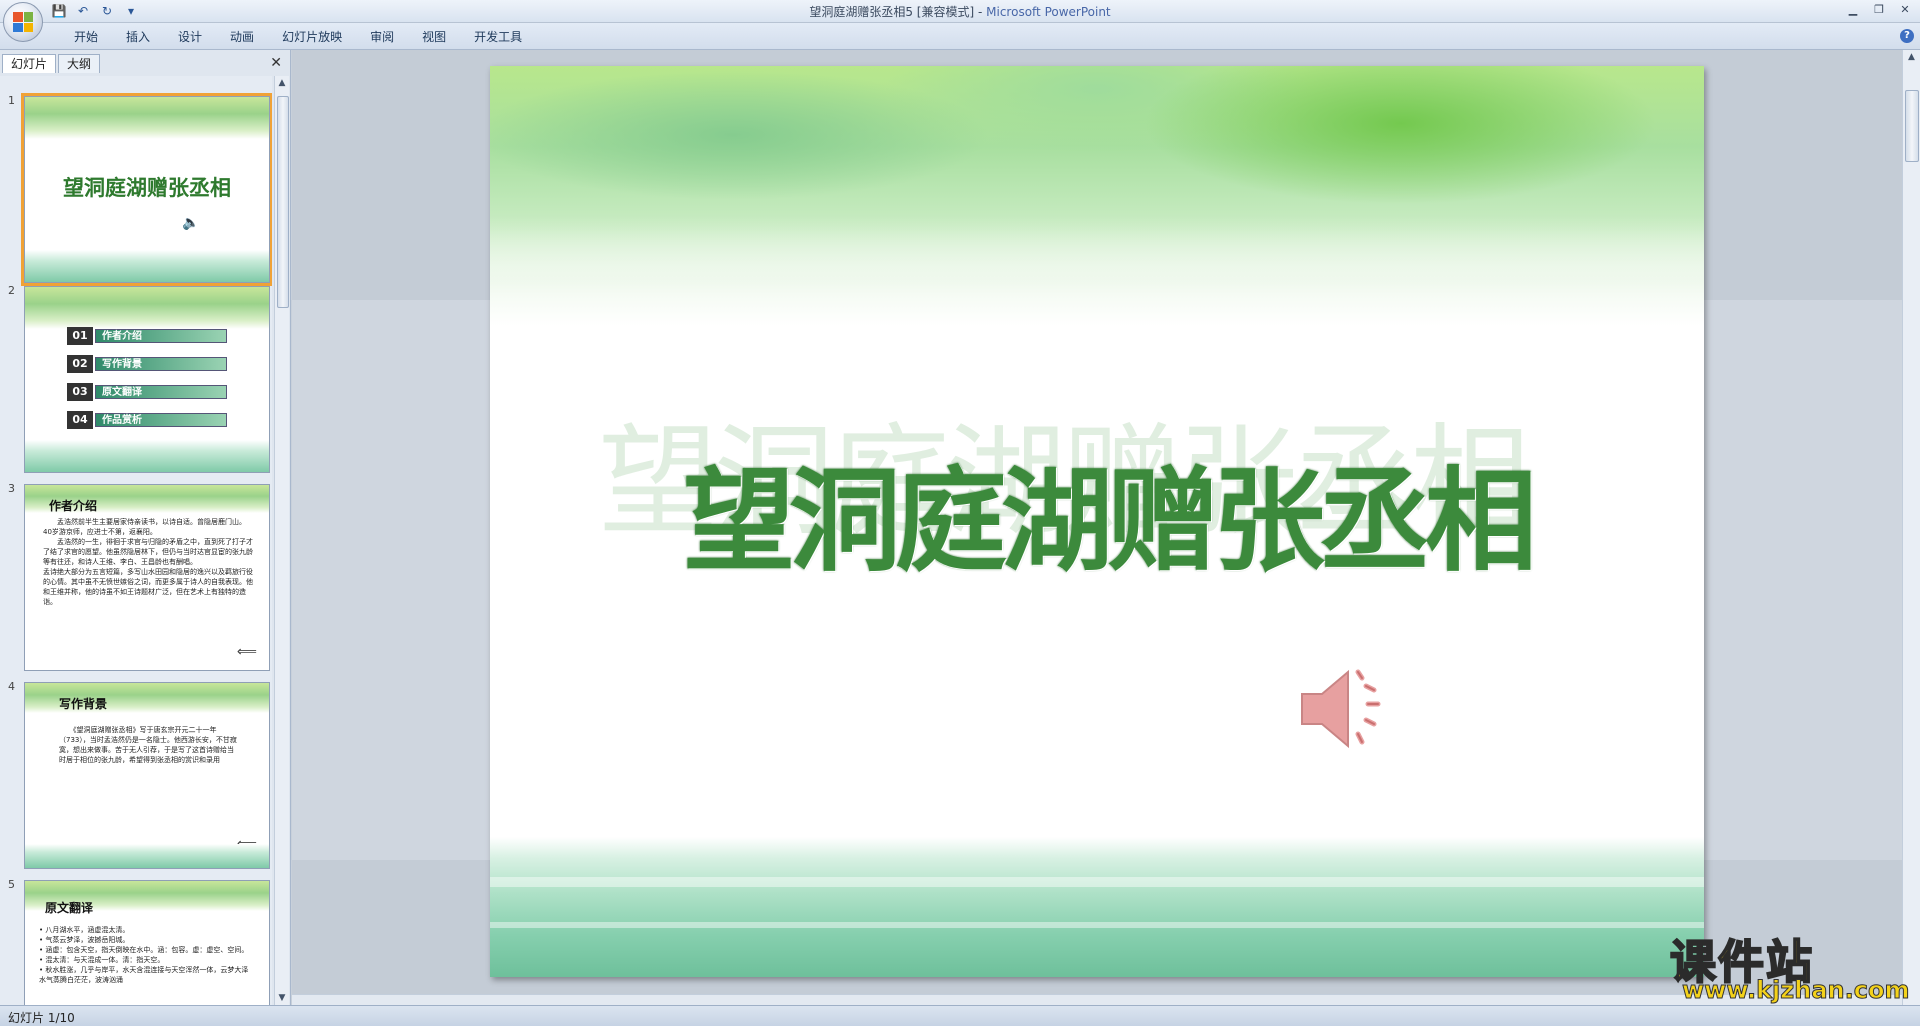 The image size is (1920, 1026). Describe the element at coordinates (11, 686) in the screenshot. I see `thumbnail-number: 4` at that location.